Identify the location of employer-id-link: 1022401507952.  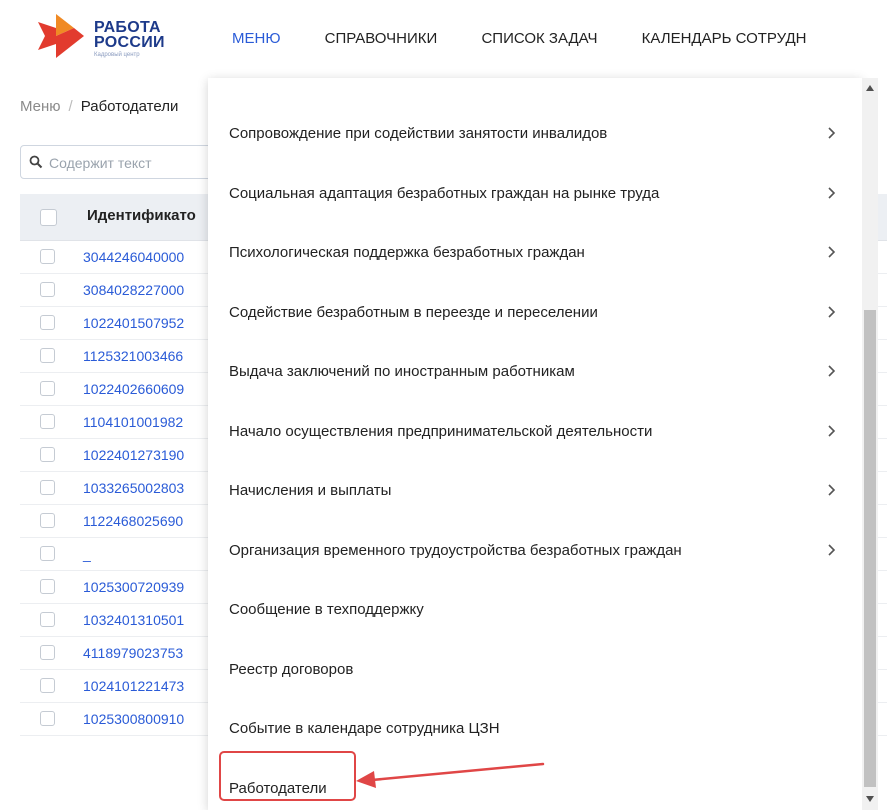
(133, 323).